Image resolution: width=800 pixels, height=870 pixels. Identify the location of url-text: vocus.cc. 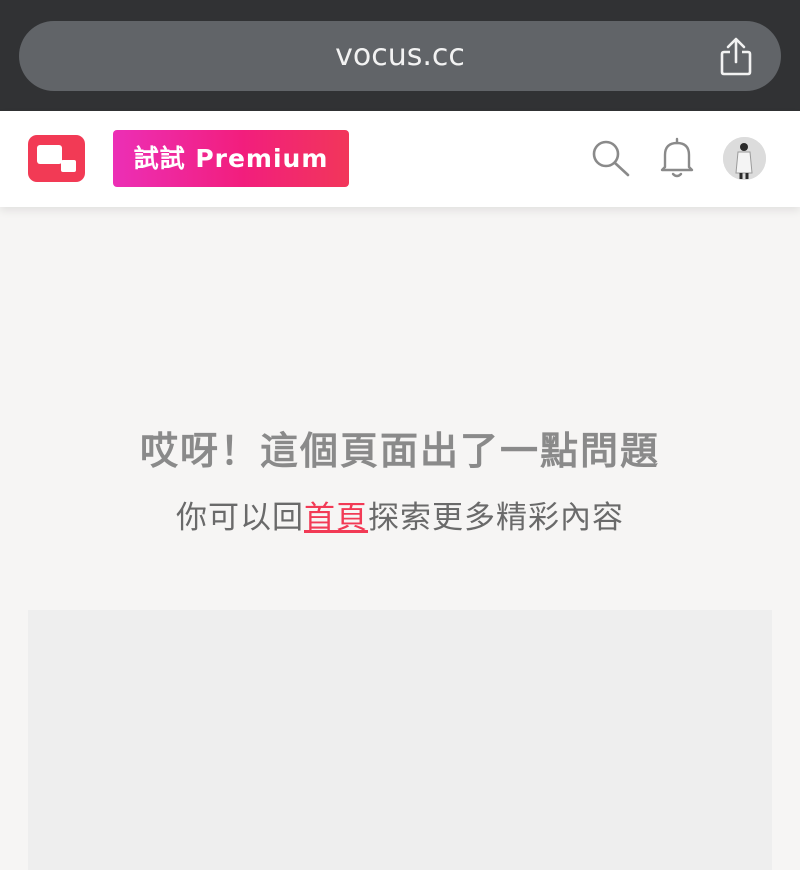
(400, 56).